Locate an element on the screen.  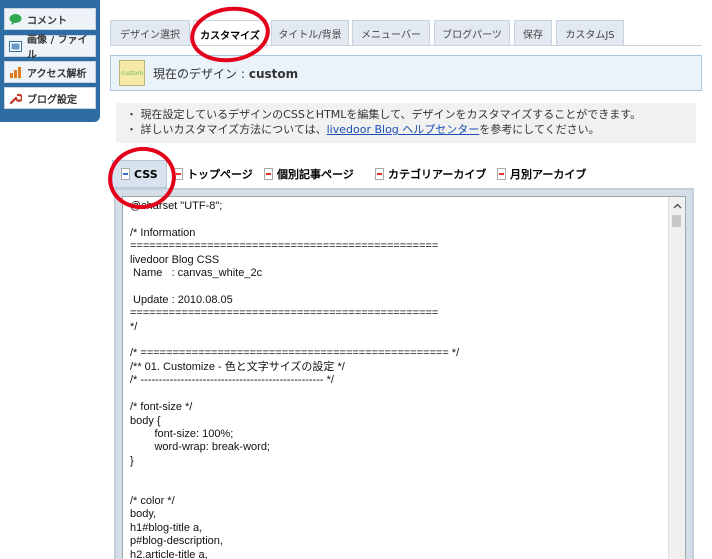
tab-menubar: メニューバー is located at coordinates (391, 32).